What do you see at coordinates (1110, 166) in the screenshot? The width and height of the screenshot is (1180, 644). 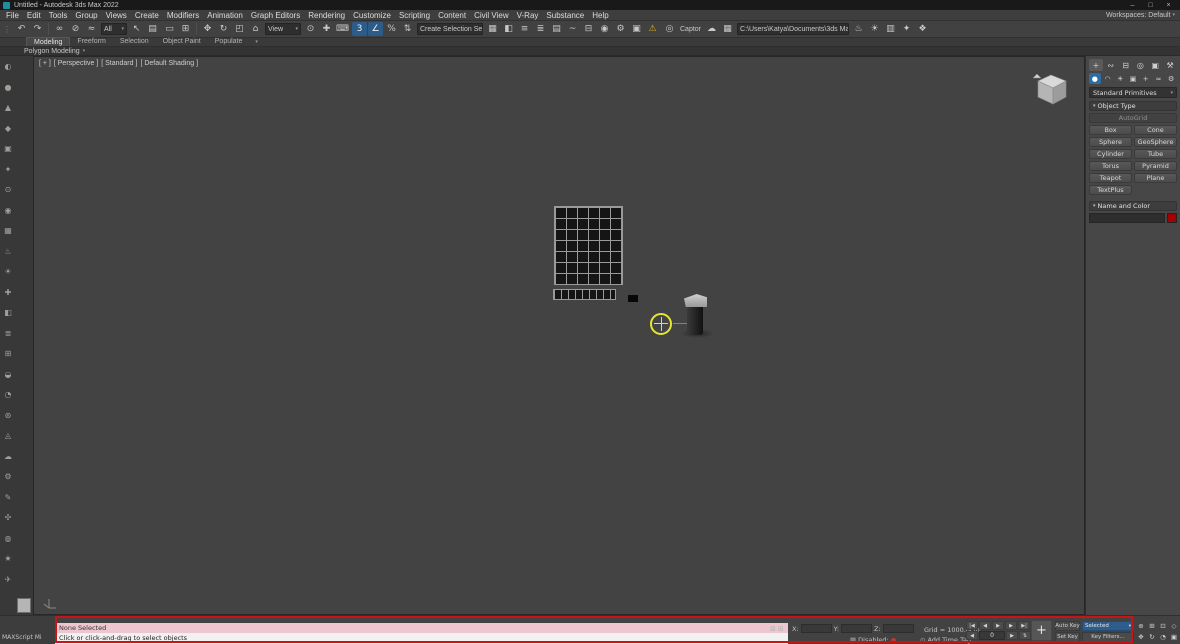 I see `object-type-button: Torus` at bounding box center [1110, 166].